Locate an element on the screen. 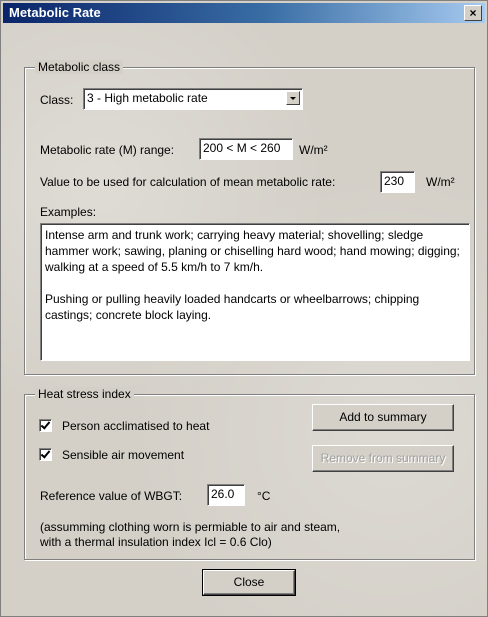 The height and width of the screenshot is (617, 488). examples-label: Examples: is located at coordinates (68, 212).